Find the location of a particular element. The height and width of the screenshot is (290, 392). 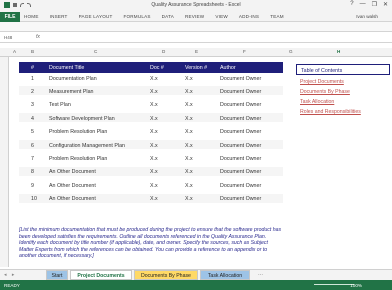

help-icon: ? is located at coordinates (351, 4).